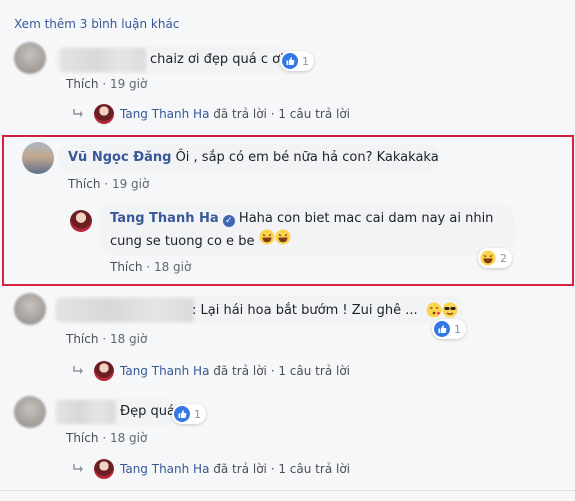  I want to click on reaction-number: 2, so click(503, 258).